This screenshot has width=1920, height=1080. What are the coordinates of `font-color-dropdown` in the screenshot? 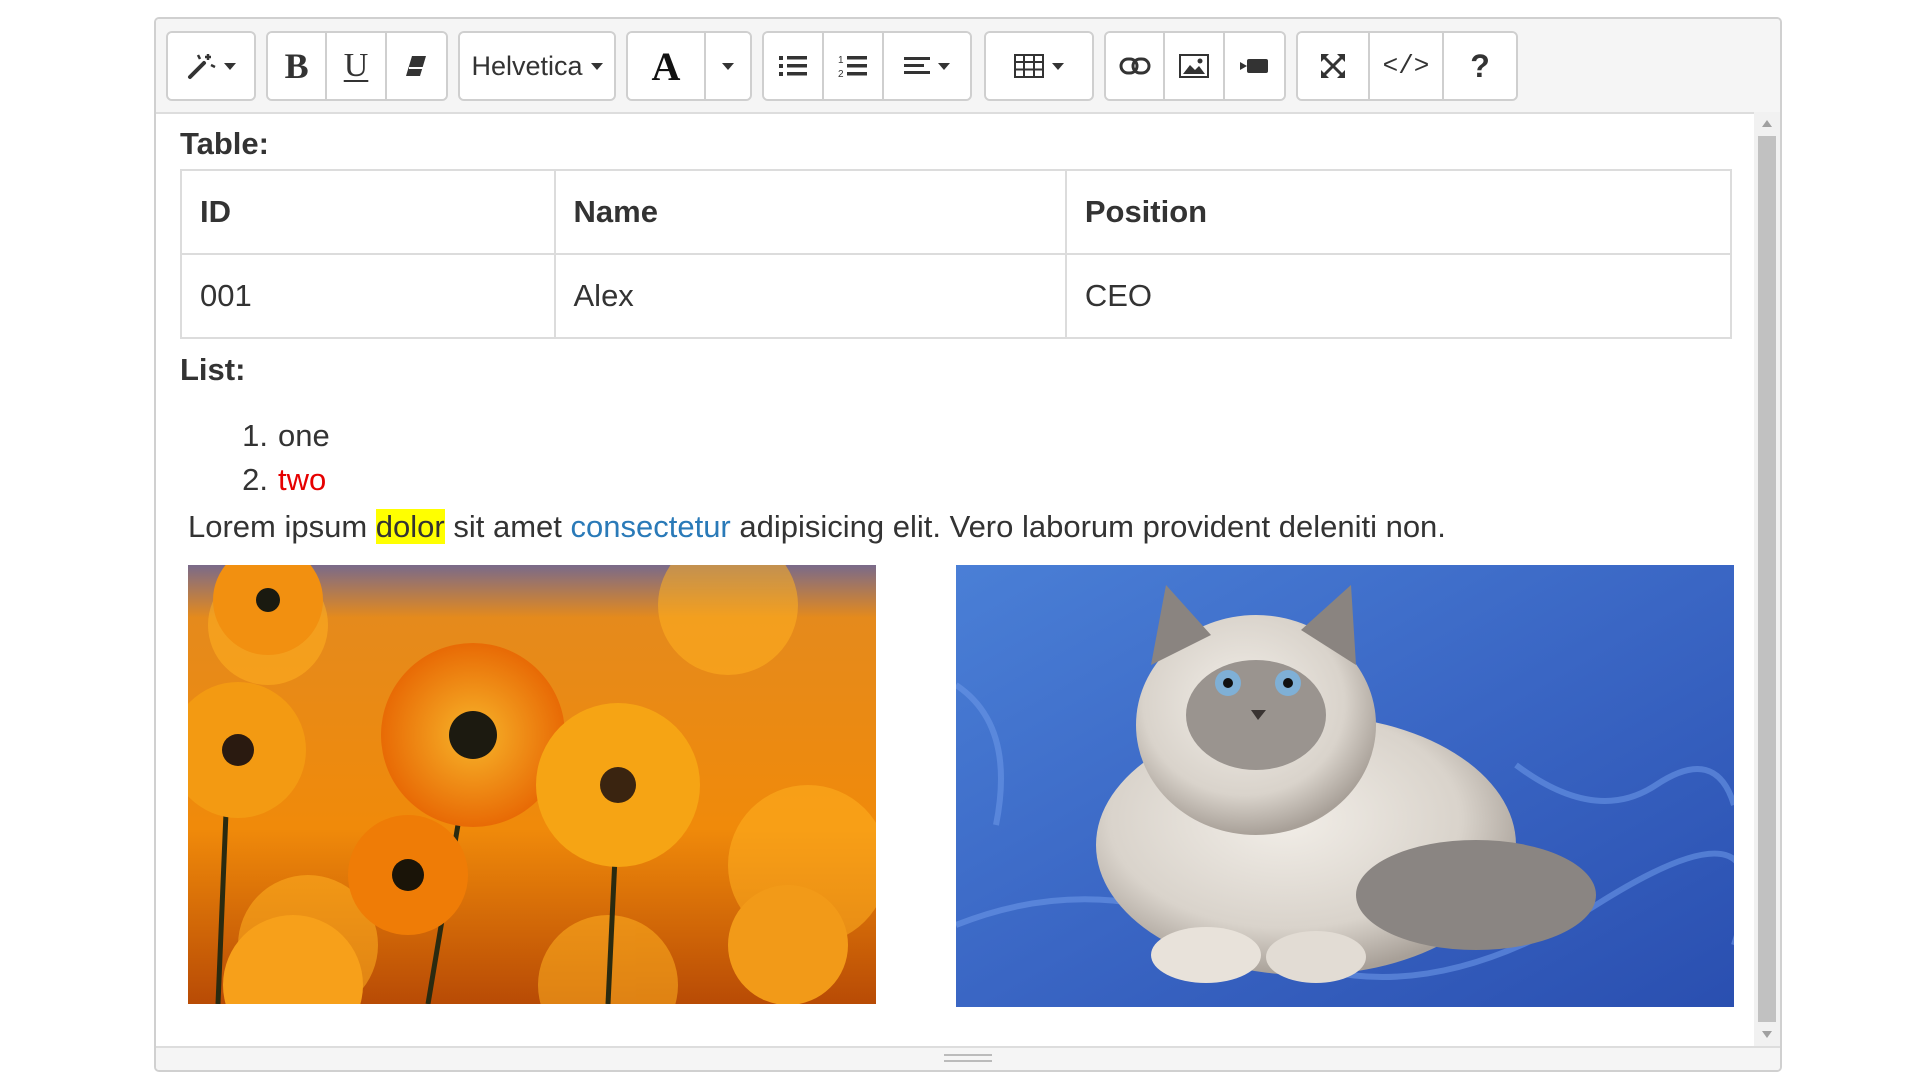 It's located at (728, 66).